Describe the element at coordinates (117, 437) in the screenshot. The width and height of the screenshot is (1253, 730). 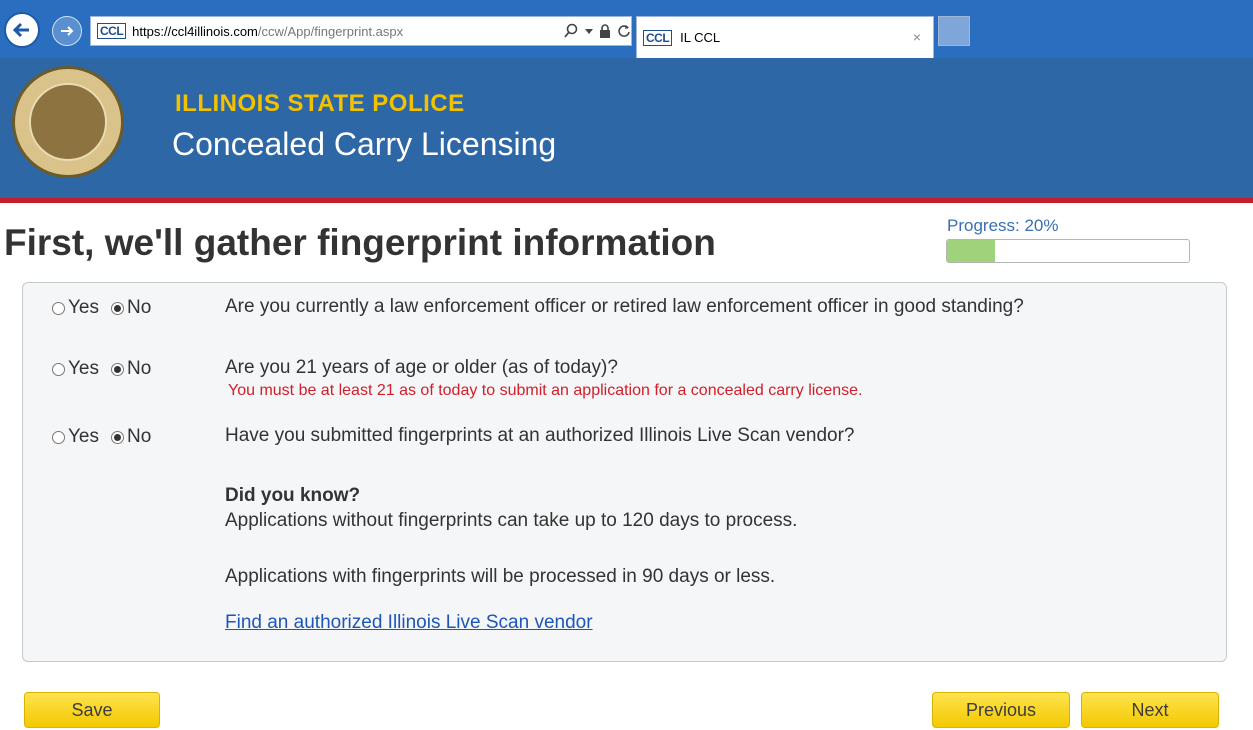
I see `radio-no-fingerprints` at that location.